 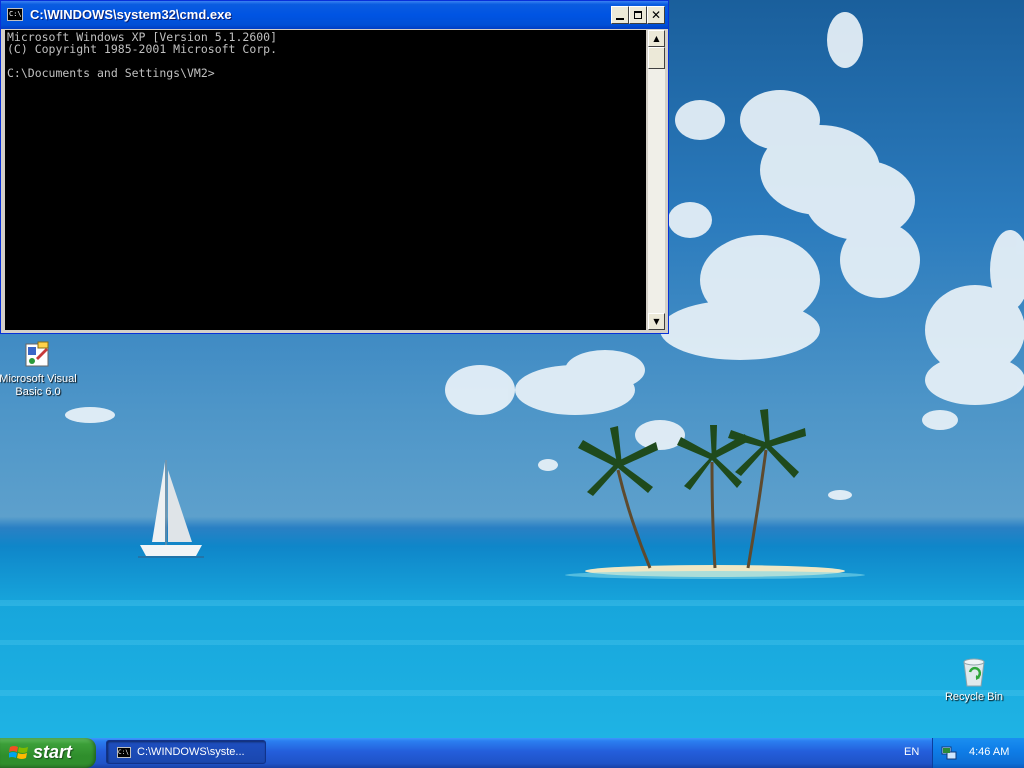 I want to click on desktop-icon-visual-basic: Microsoft Visual Basic 6.0, so click(x=39, y=368).